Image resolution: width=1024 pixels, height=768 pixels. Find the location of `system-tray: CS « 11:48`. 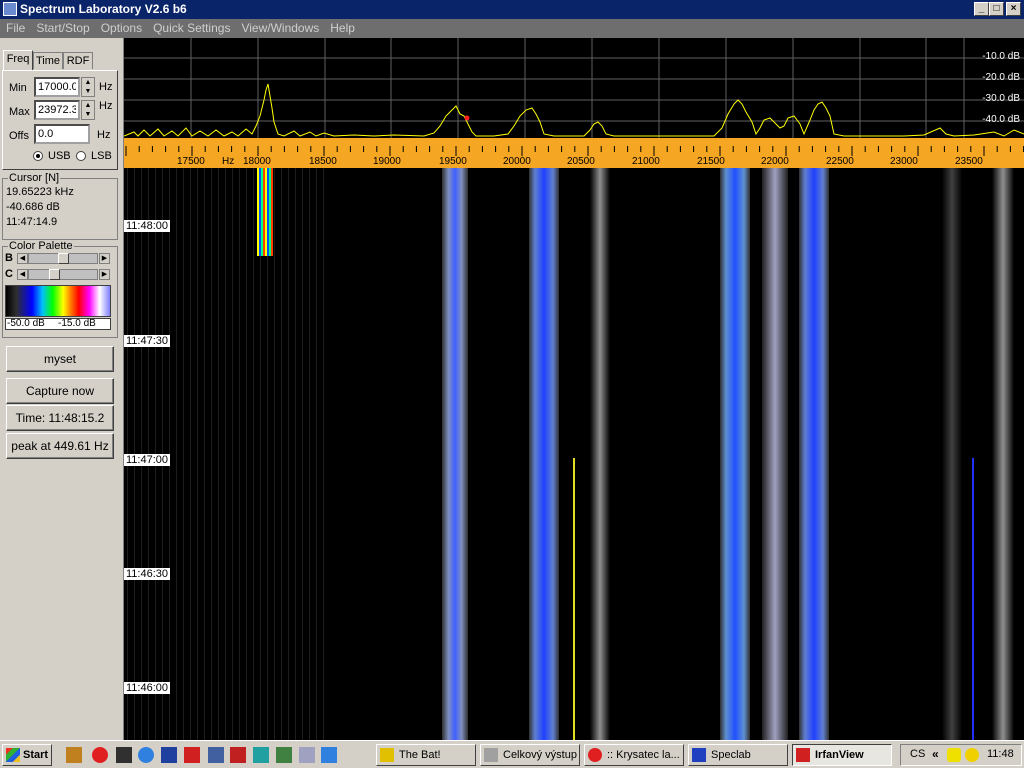

system-tray: CS « 11:48 is located at coordinates (961, 755).